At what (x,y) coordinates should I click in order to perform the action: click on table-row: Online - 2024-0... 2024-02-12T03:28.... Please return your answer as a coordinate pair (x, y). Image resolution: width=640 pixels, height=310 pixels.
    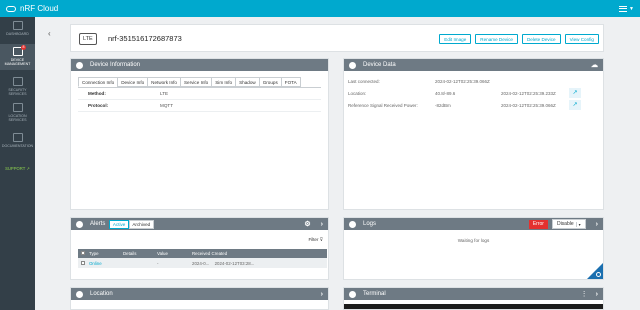
    Looking at the image, I should click on (202, 263).